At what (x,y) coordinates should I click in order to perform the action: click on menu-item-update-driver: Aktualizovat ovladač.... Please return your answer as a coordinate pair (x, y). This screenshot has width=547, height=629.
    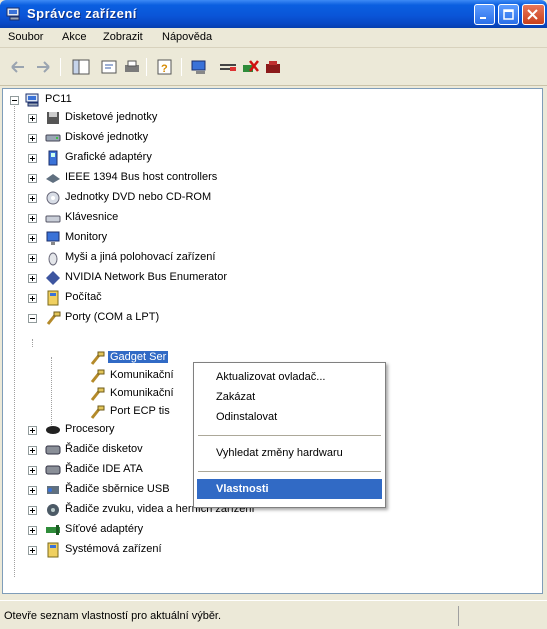
    Looking at the image, I should click on (289, 377).